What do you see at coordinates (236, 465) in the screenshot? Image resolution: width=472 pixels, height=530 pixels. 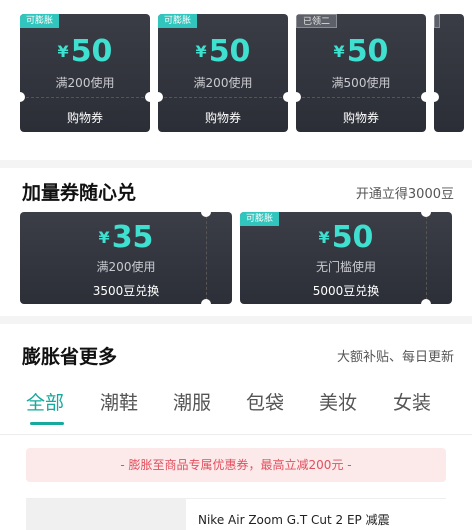 I see `promo-banner: - 膨胀至商品专属优惠券，最高立减200元 -` at bounding box center [236, 465].